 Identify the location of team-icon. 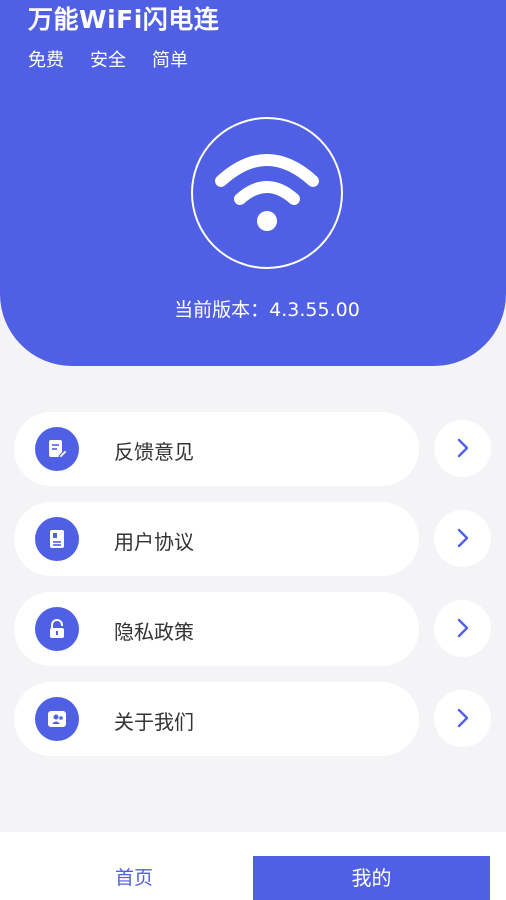
(57, 719).